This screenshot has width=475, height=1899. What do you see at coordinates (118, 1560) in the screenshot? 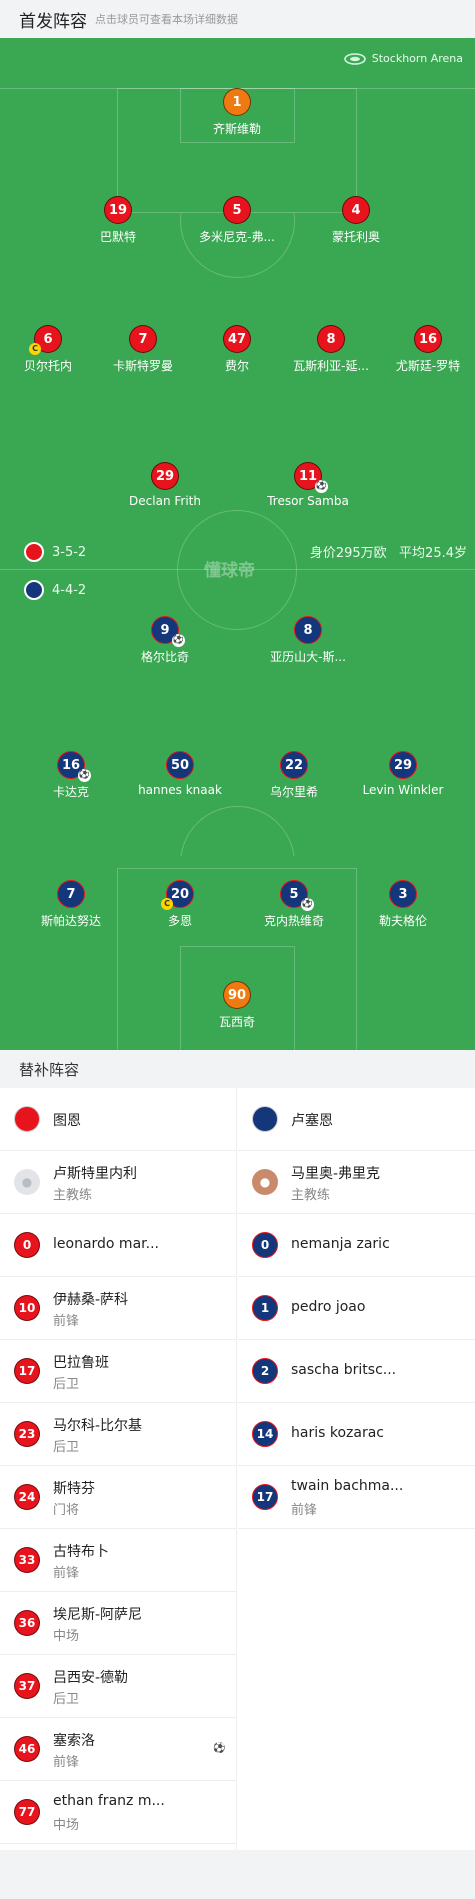
I see `sub-player-row: 33 古特布卜 前锋` at bounding box center [118, 1560].